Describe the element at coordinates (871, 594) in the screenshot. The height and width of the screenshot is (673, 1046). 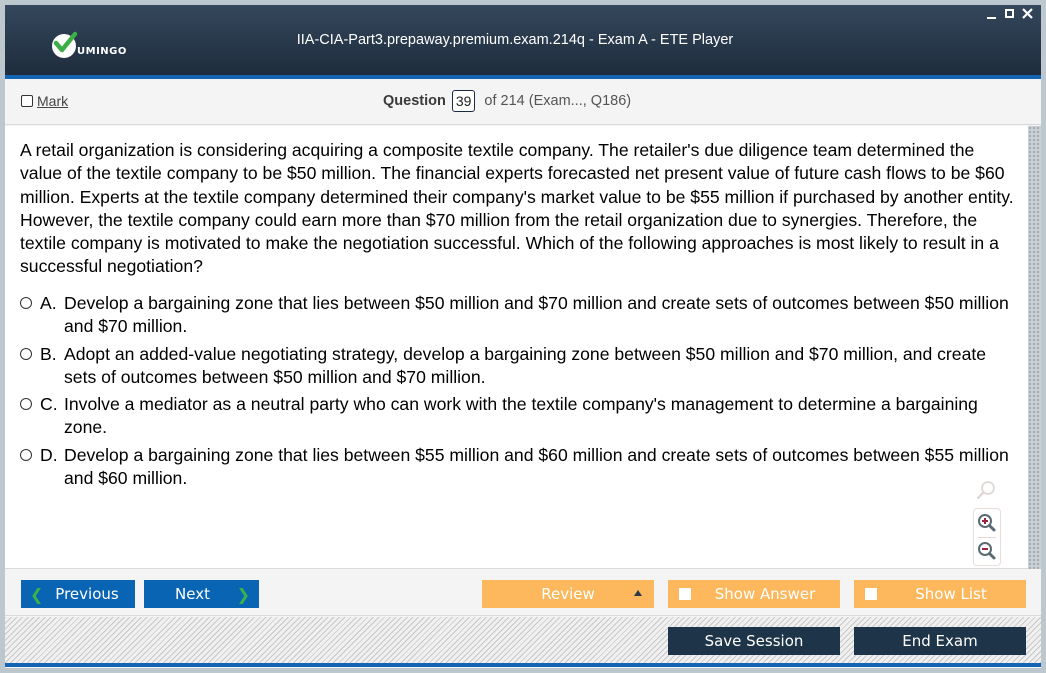
I see `show-list-checkbox` at that location.